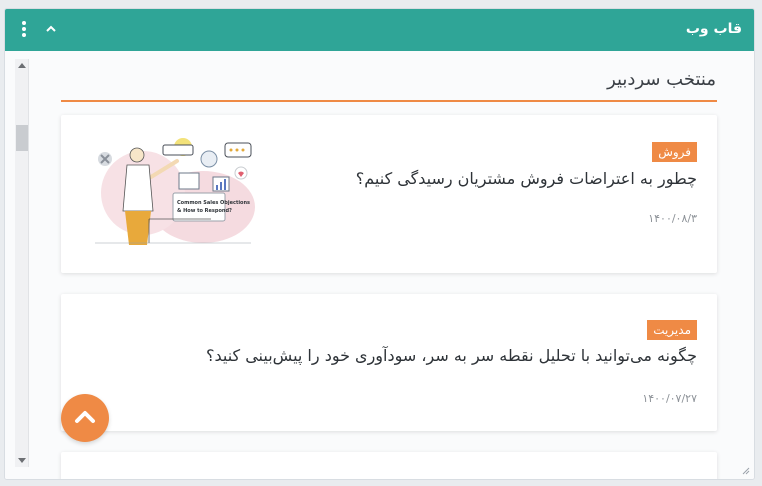 Image resolution: width=762 pixels, height=486 pixels. Describe the element at coordinates (22, 138) in the screenshot. I see `scrollbar-thumb` at that location.